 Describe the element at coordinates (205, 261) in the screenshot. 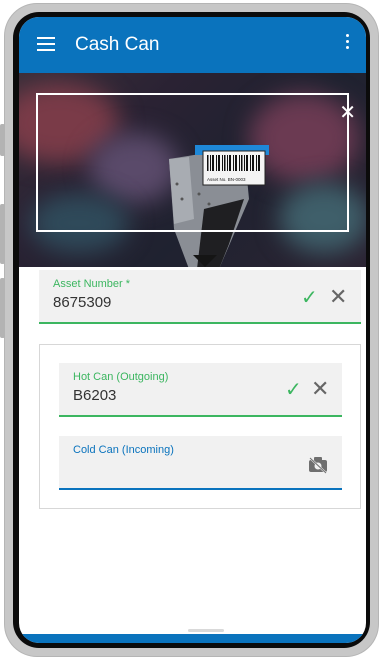

I see `preview-pointer` at that location.